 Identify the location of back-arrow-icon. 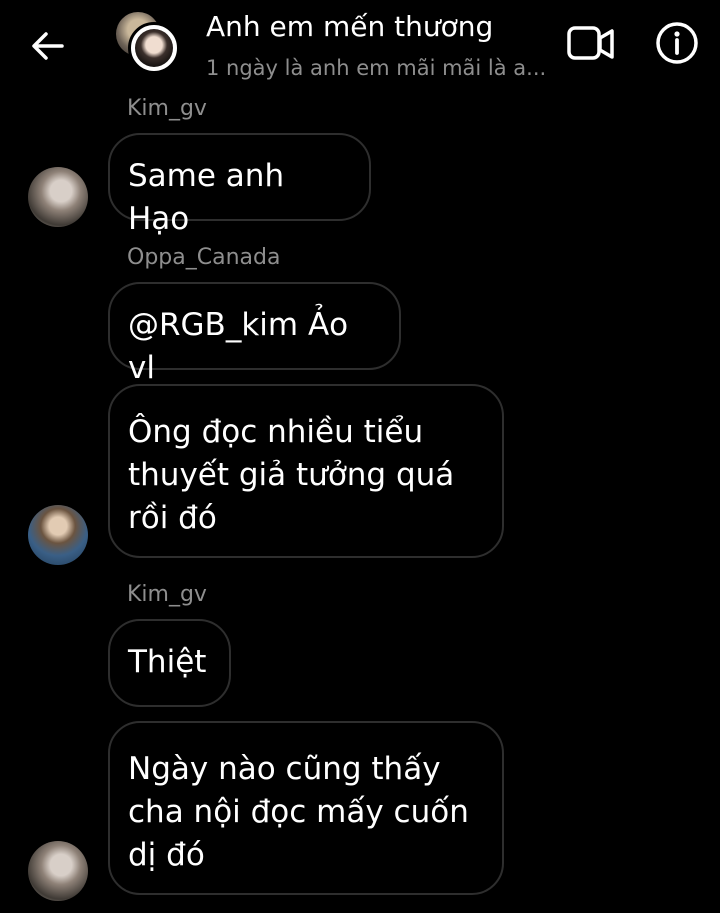
(48, 46).